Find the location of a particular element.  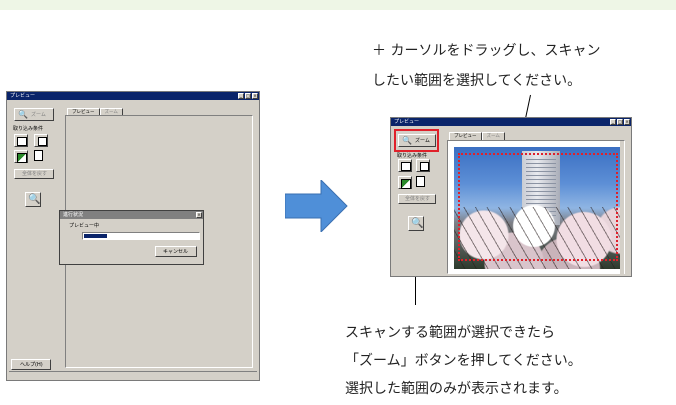

progress-bar is located at coordinates (141, 236).